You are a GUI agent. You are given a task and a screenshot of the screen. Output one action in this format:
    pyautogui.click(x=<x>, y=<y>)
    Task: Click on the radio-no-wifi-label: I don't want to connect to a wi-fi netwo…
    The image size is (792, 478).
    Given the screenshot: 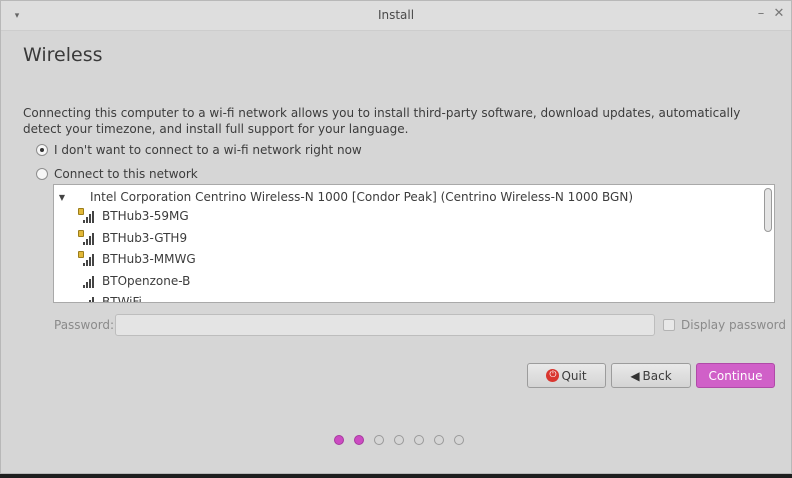 What is the action you would take?
    pyautogui.click(x=208, y=150)
    